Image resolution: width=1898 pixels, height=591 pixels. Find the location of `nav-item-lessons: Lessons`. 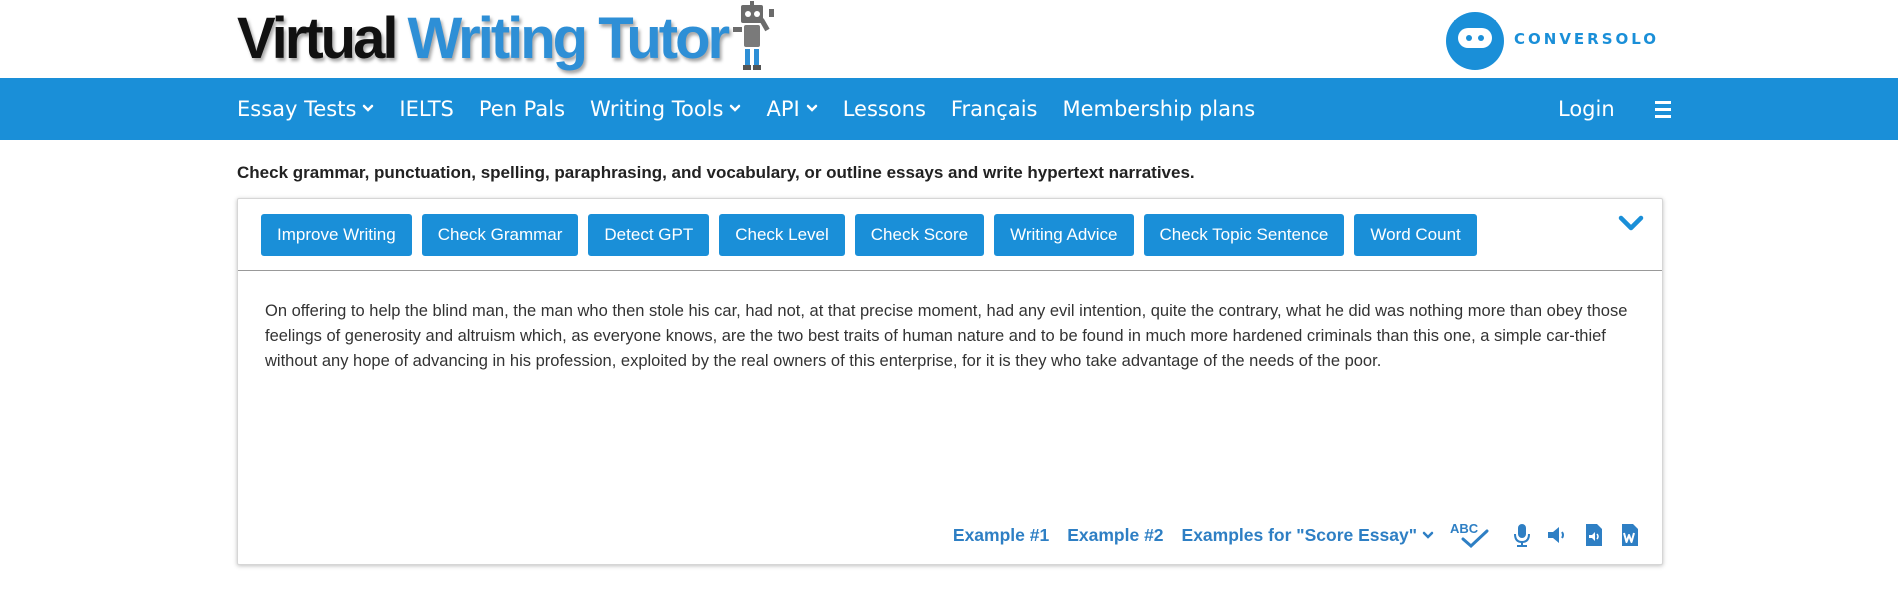

nav-item-lessons: Lessons is located at coordinates (884, 109).